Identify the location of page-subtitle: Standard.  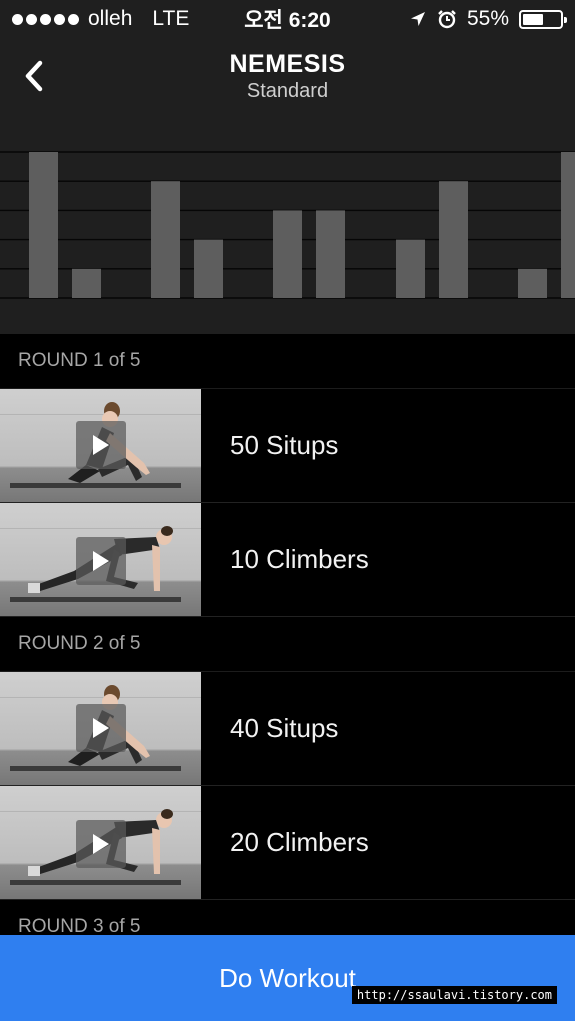
(287, 91).